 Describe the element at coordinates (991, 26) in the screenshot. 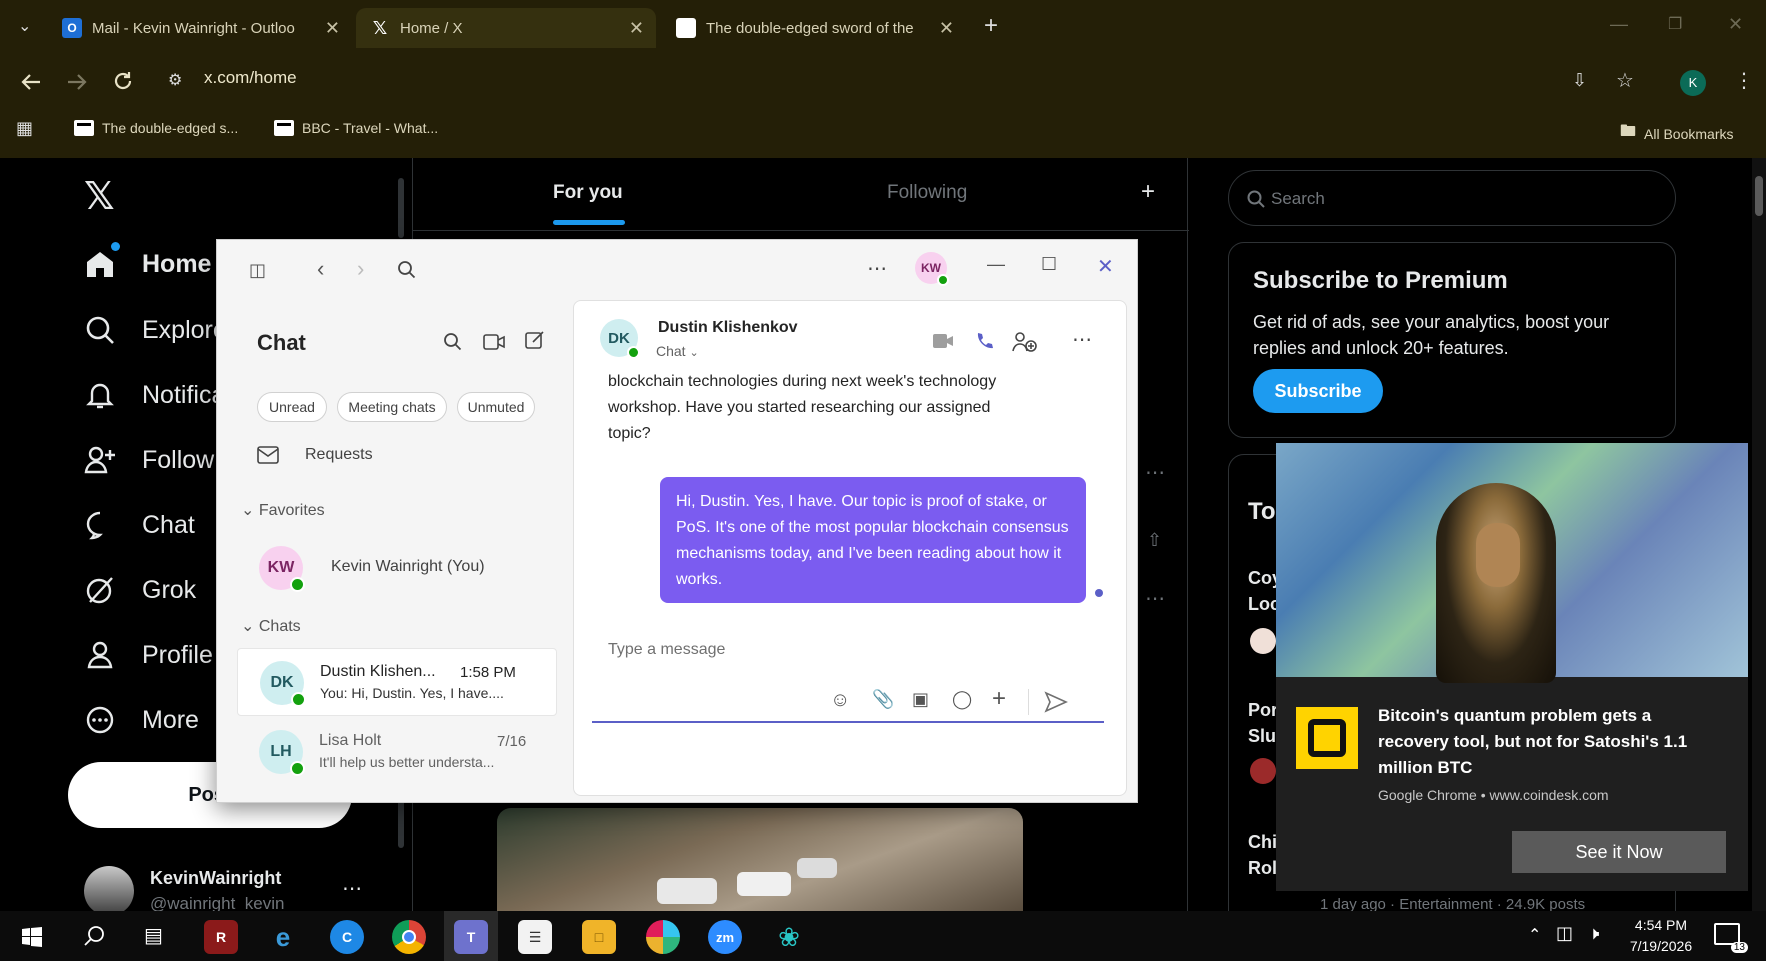

I see `new-tab-button: +` at that location.